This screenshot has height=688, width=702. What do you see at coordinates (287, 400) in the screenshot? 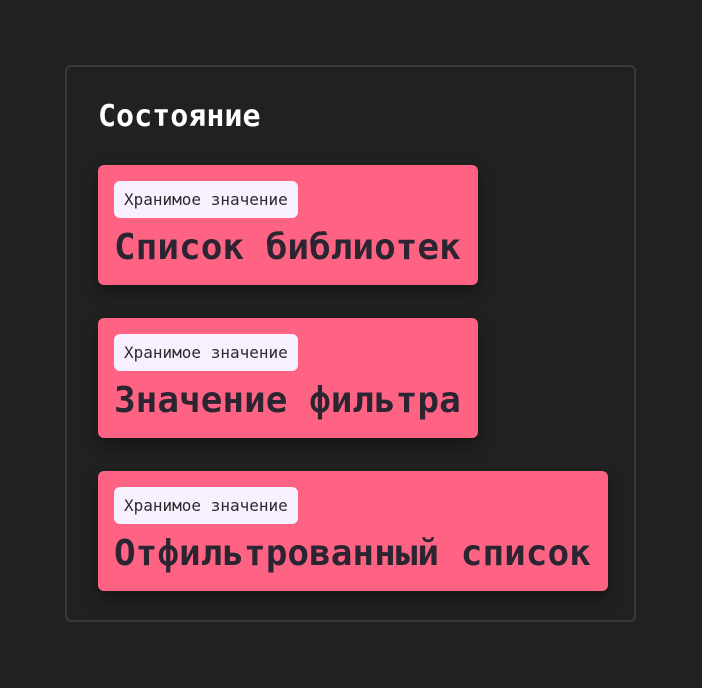
I see `state-card-title: Значение фильтра` at bounding box center [287, 400].